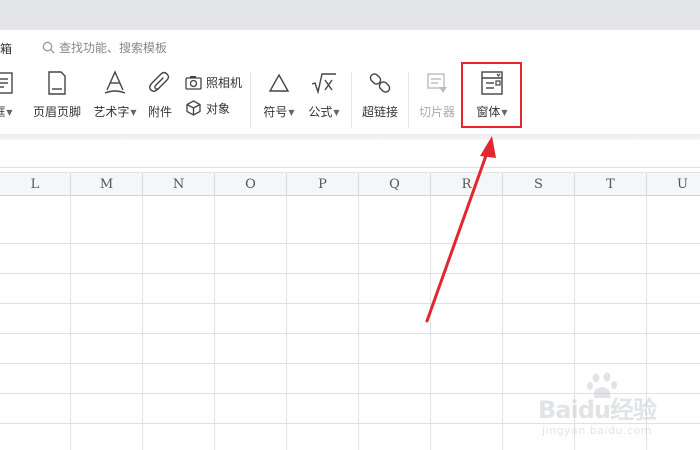 The image size is (700, 450). I want to click on watermark-url: jingyan.baidu.com, so click(597, 430).